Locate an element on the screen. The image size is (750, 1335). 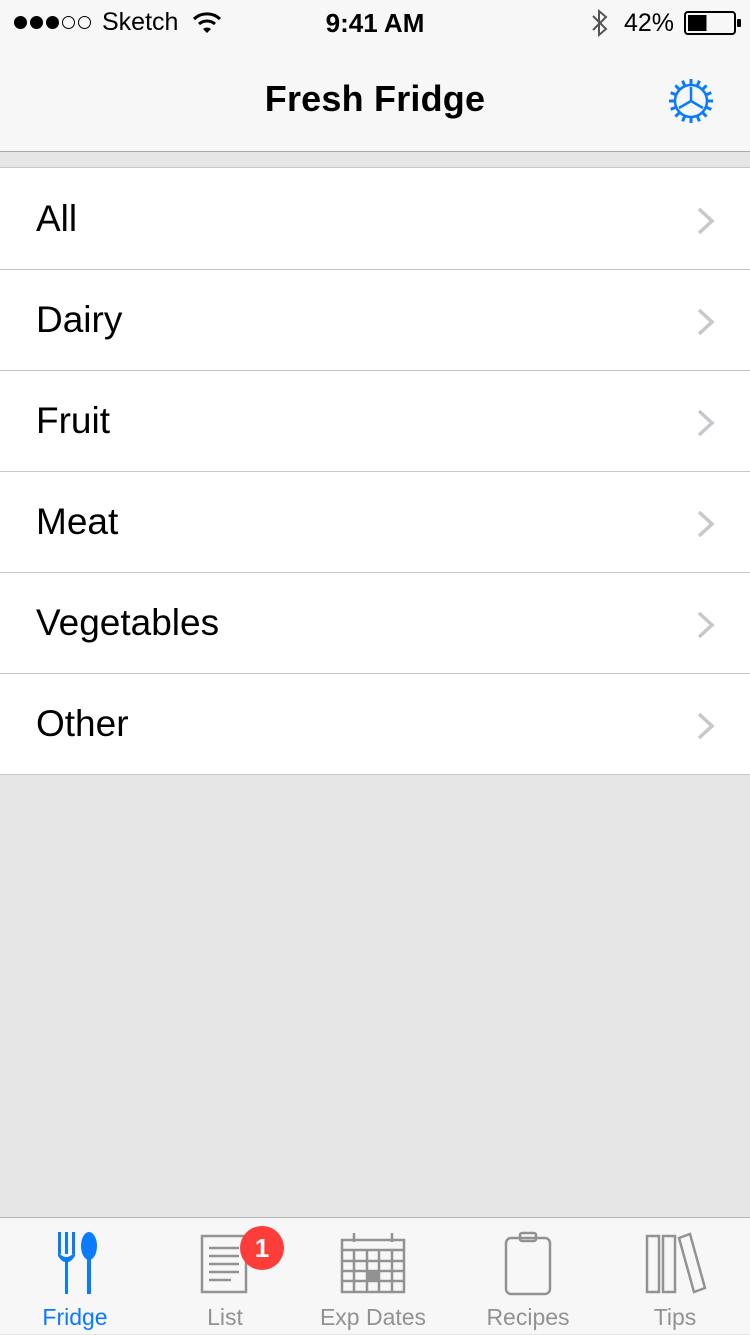
page-title: Fresh Fridge is located at coordinates (375, 98).